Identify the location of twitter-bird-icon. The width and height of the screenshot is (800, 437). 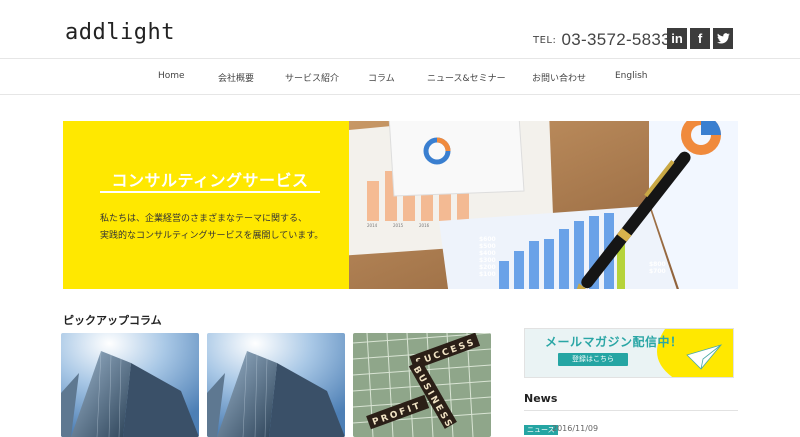
(723, 38).